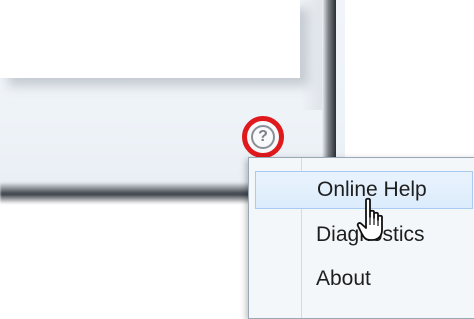 This screenshot has width=474, height=319. Describe the element at coordinates (311, 55) in the screenshot. I see `window-edge-highlight` at that location.